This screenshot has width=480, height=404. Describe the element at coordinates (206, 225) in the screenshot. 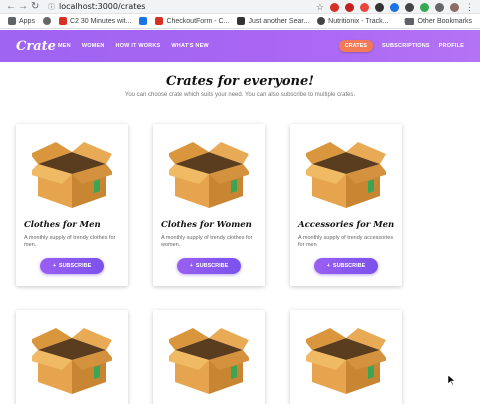

I see `card-title: Clothes for Women` at that location.